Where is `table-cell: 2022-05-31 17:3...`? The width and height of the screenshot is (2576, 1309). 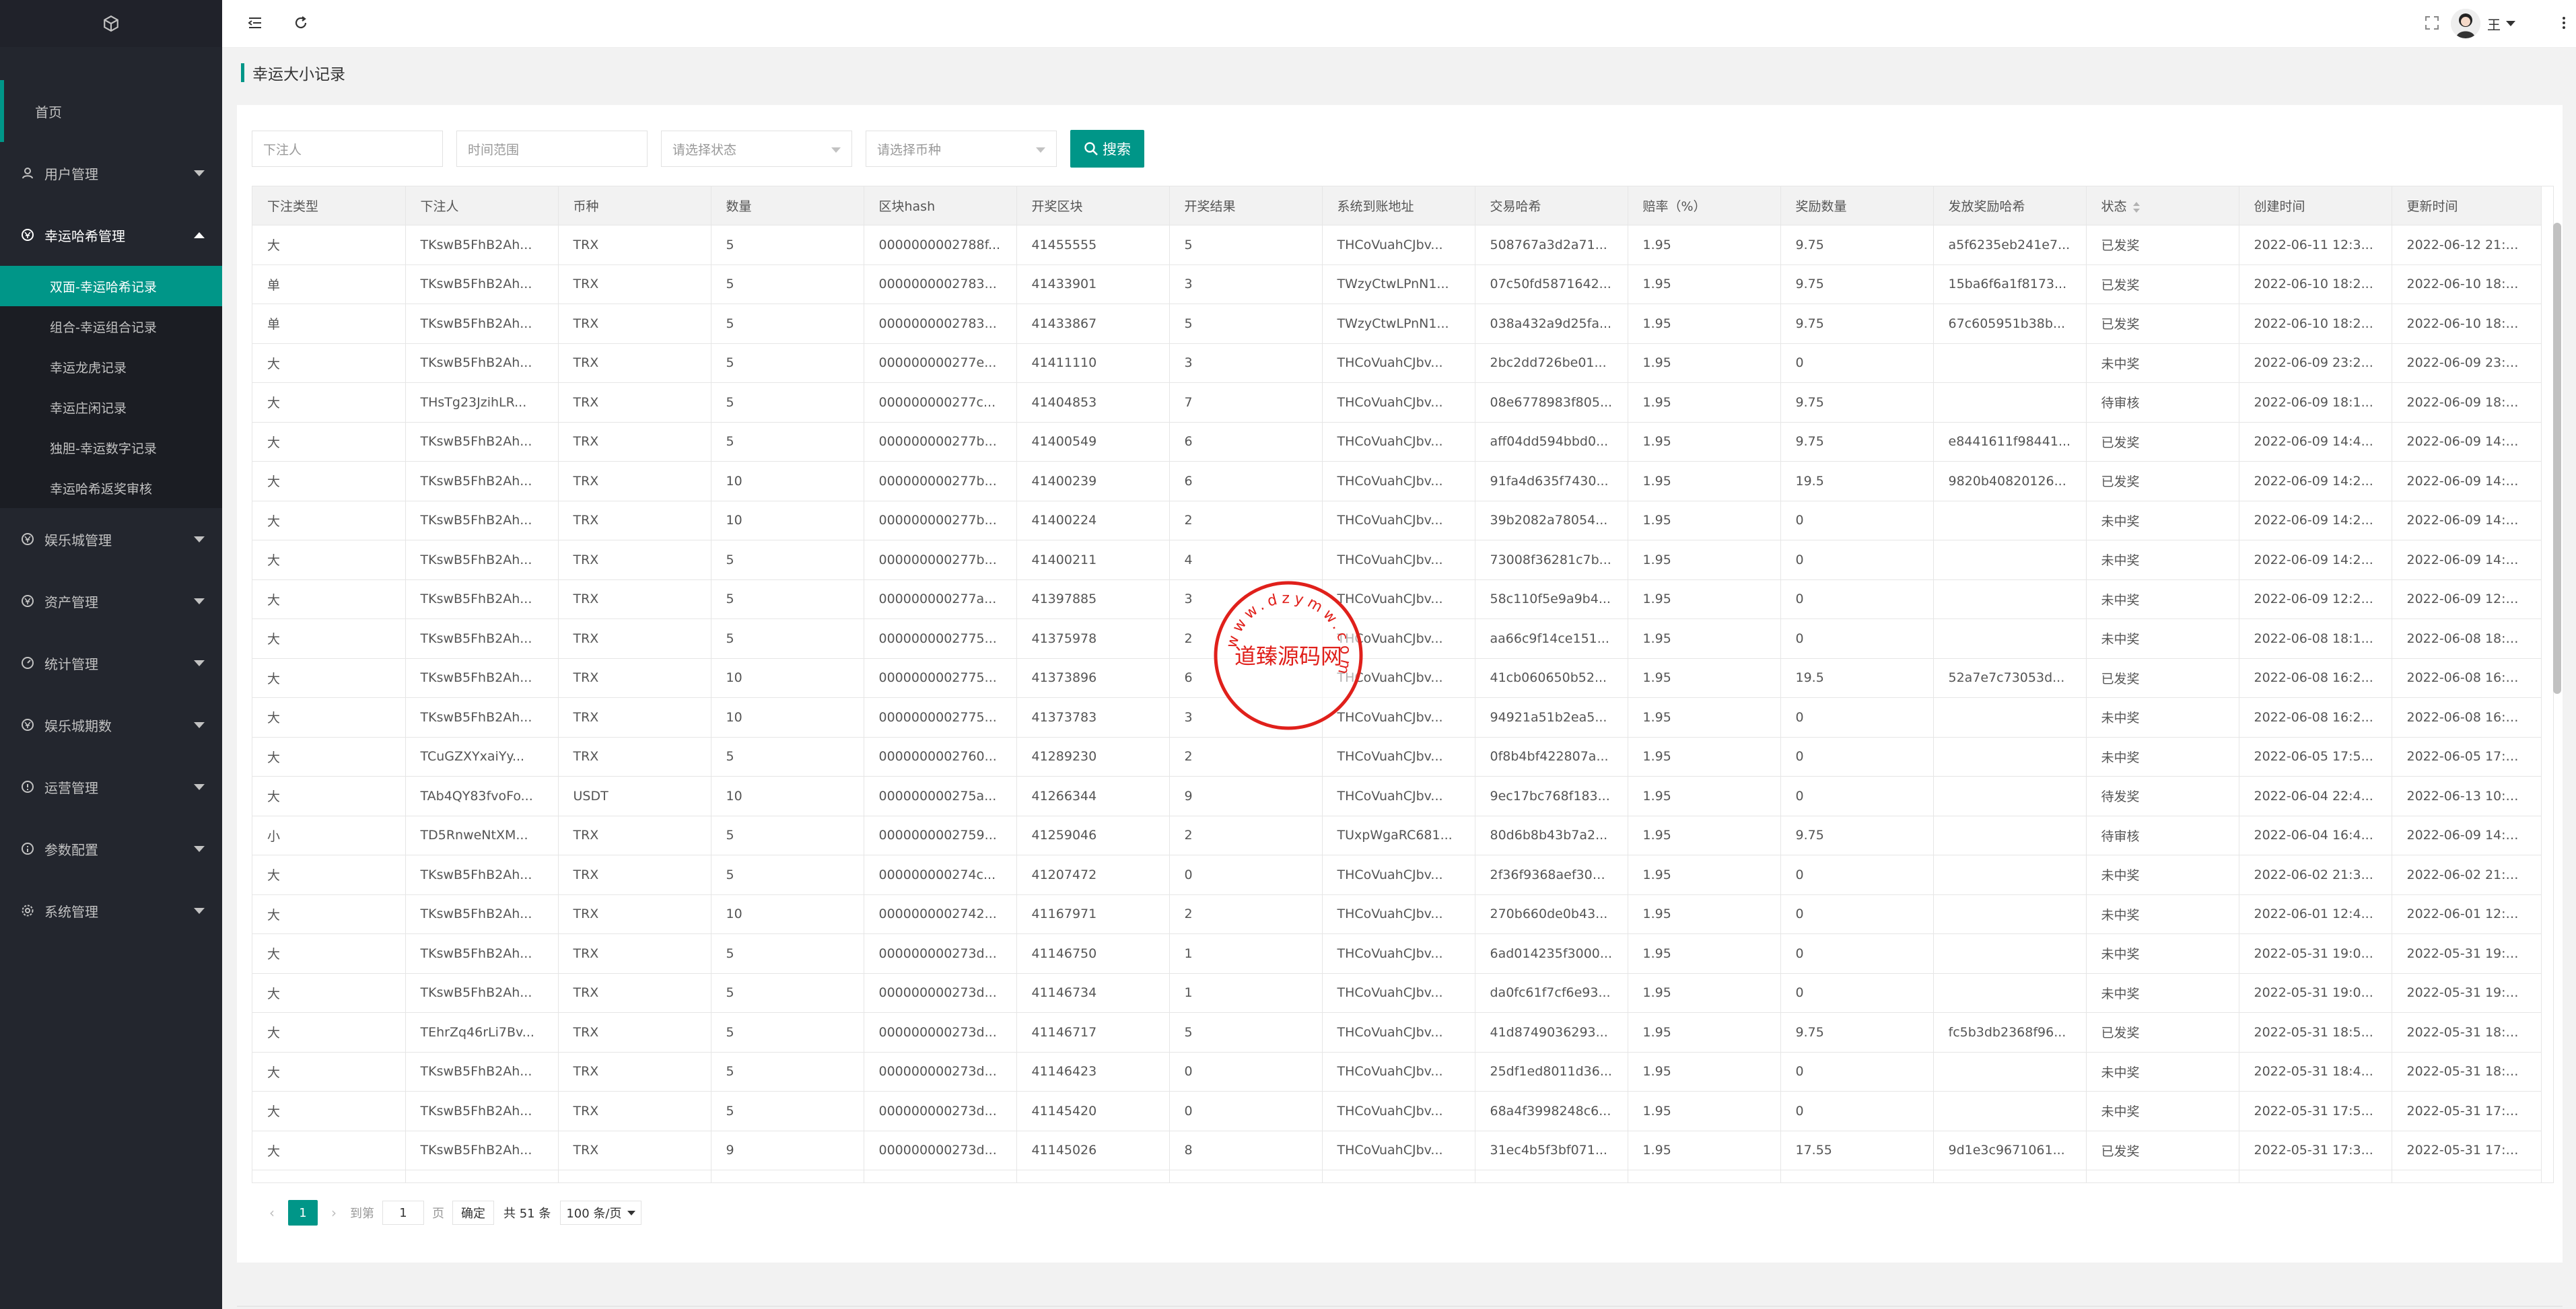 table-cell: 2022-05-31 17:3... is located at coordinates (2315, 1176).